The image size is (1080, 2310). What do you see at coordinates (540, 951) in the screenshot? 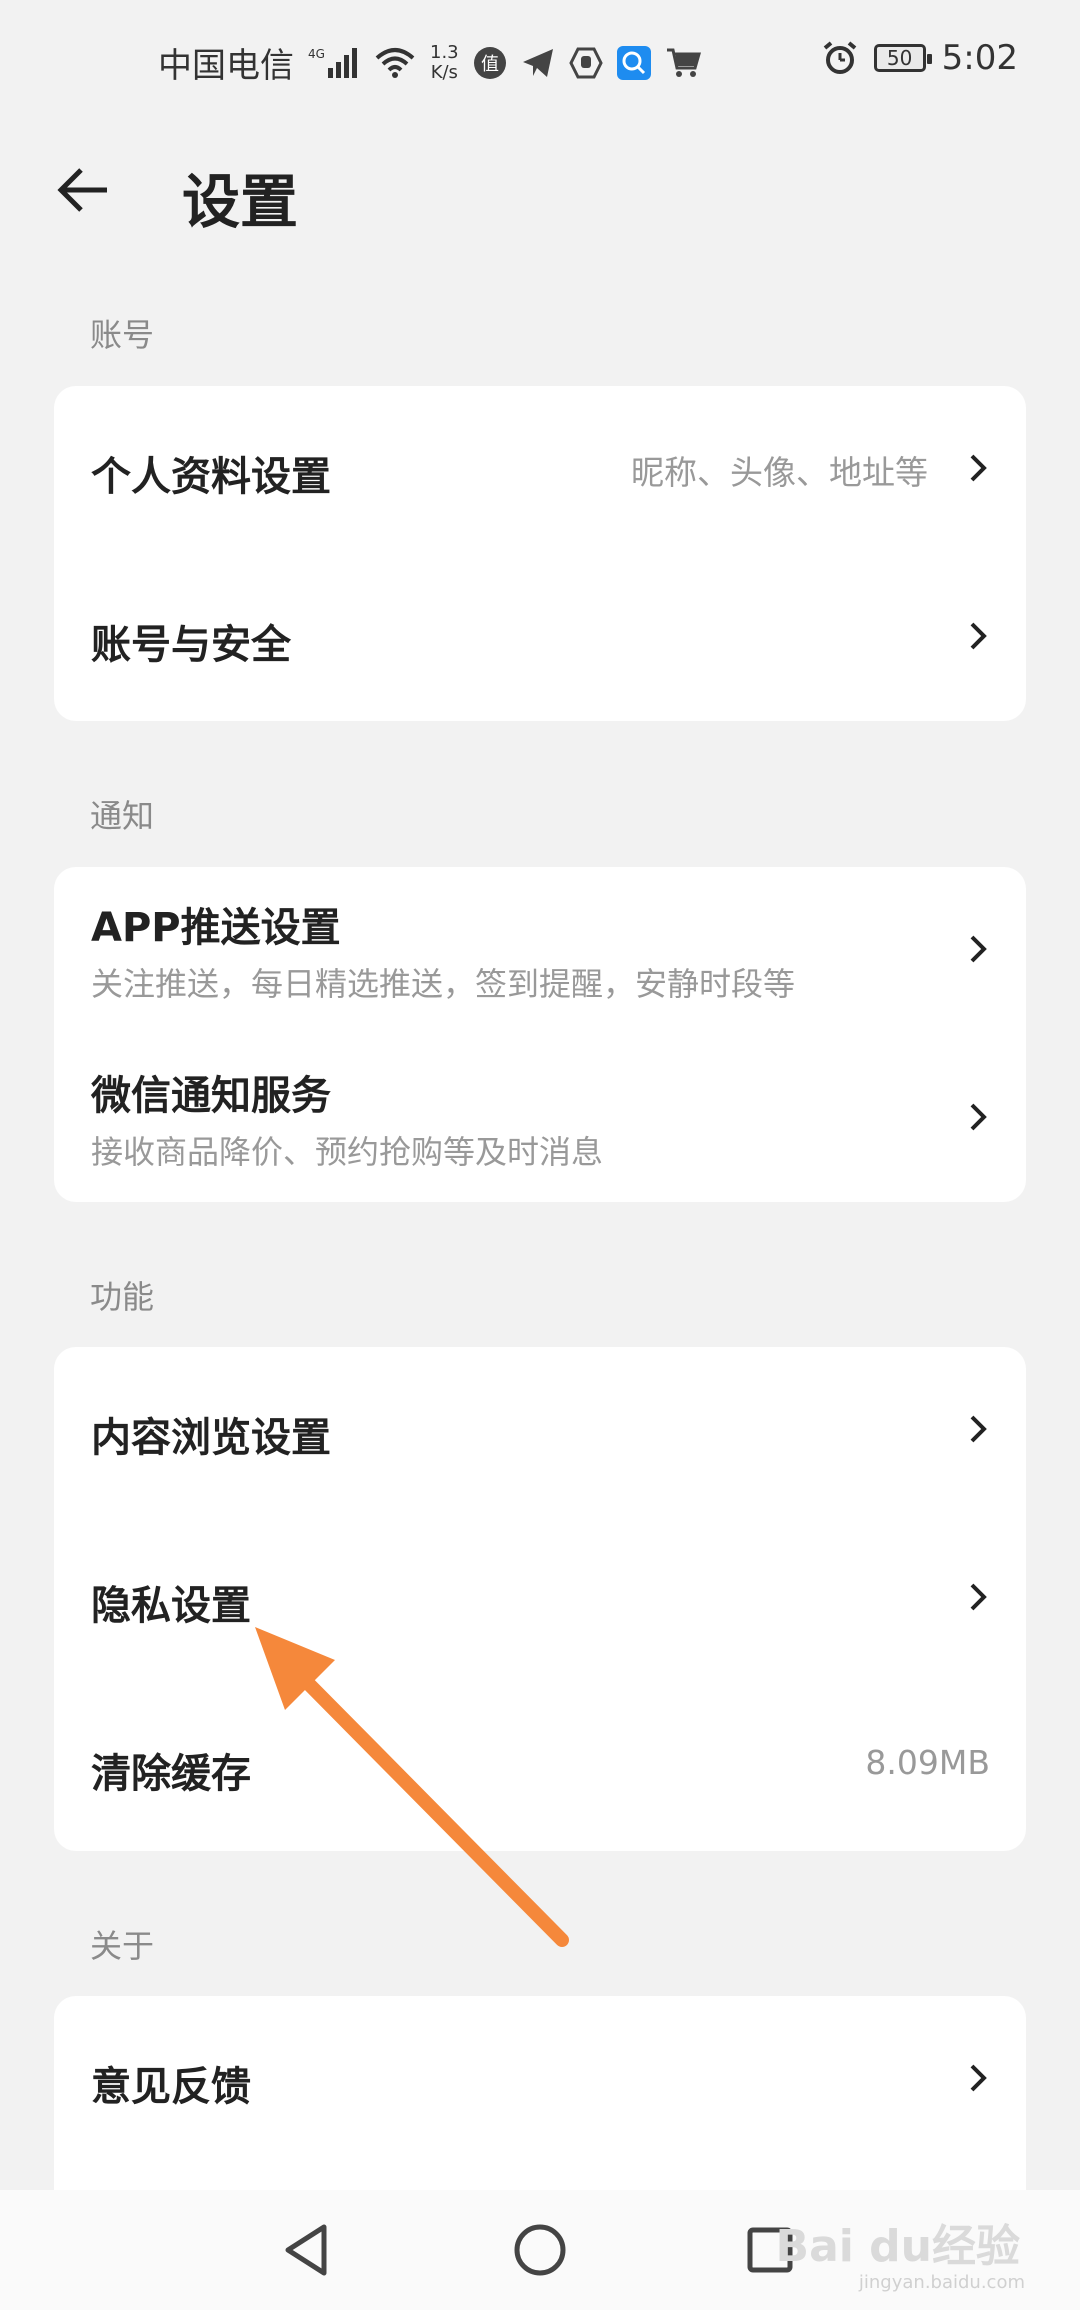
I see `row-app-push-settings: APP推送设置 关注推送，每日精选推送，签到提醒，安静时段等` at bounding box center [540, 951].